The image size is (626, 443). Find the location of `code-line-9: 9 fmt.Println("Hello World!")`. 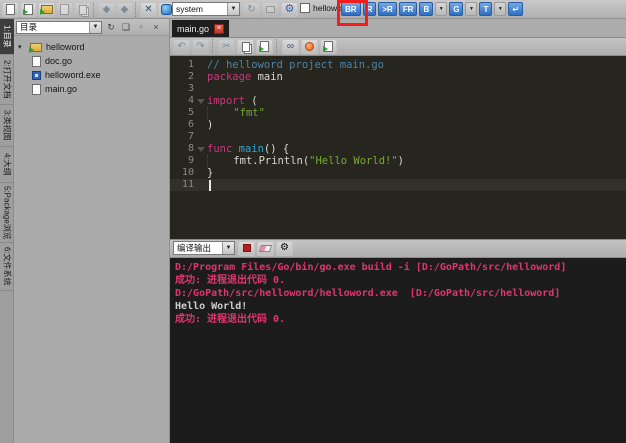

code-line-9: 9 fmt.Println("Hello World!") is located at coordinates (398, 161).